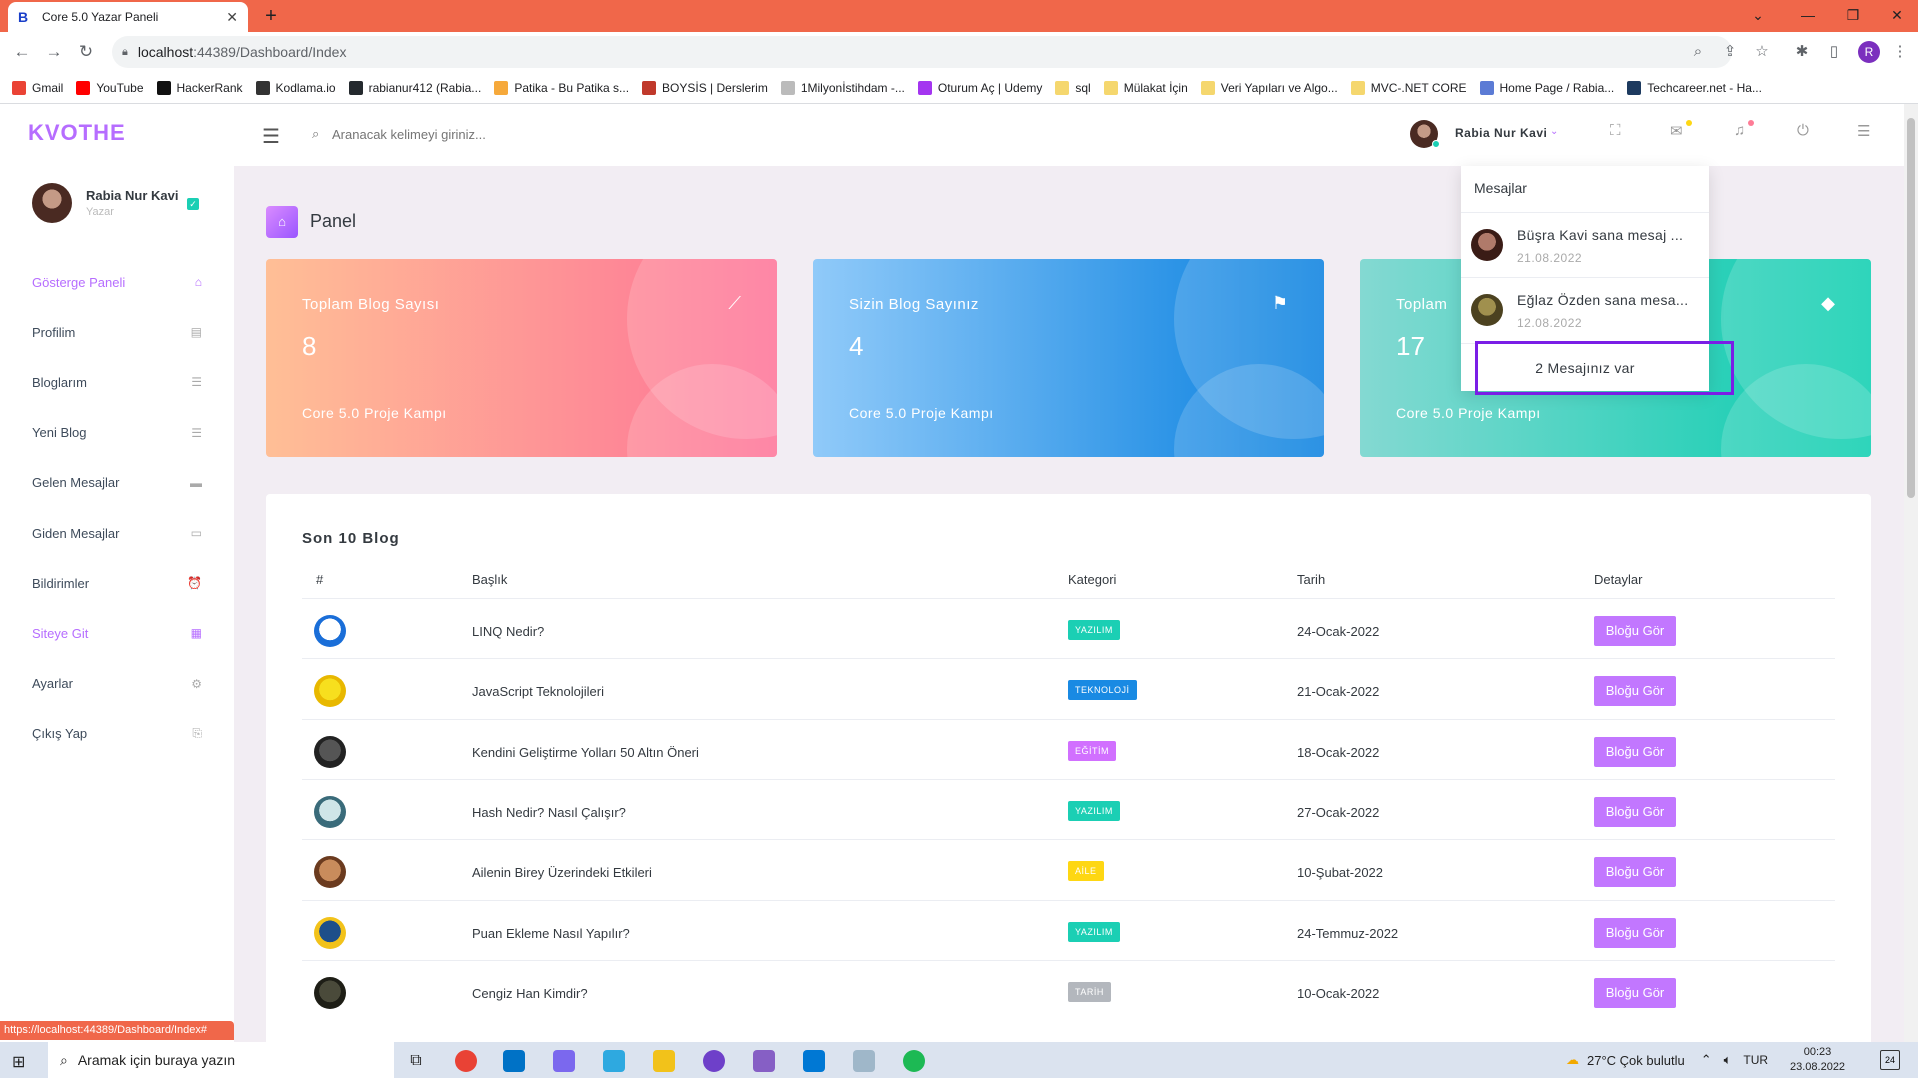  What do you see at coordinates (1501, 133) in the screenshot?
I see `navbar-user-name: Rabia Nur Kavi` at bounding box center [1501, 133].